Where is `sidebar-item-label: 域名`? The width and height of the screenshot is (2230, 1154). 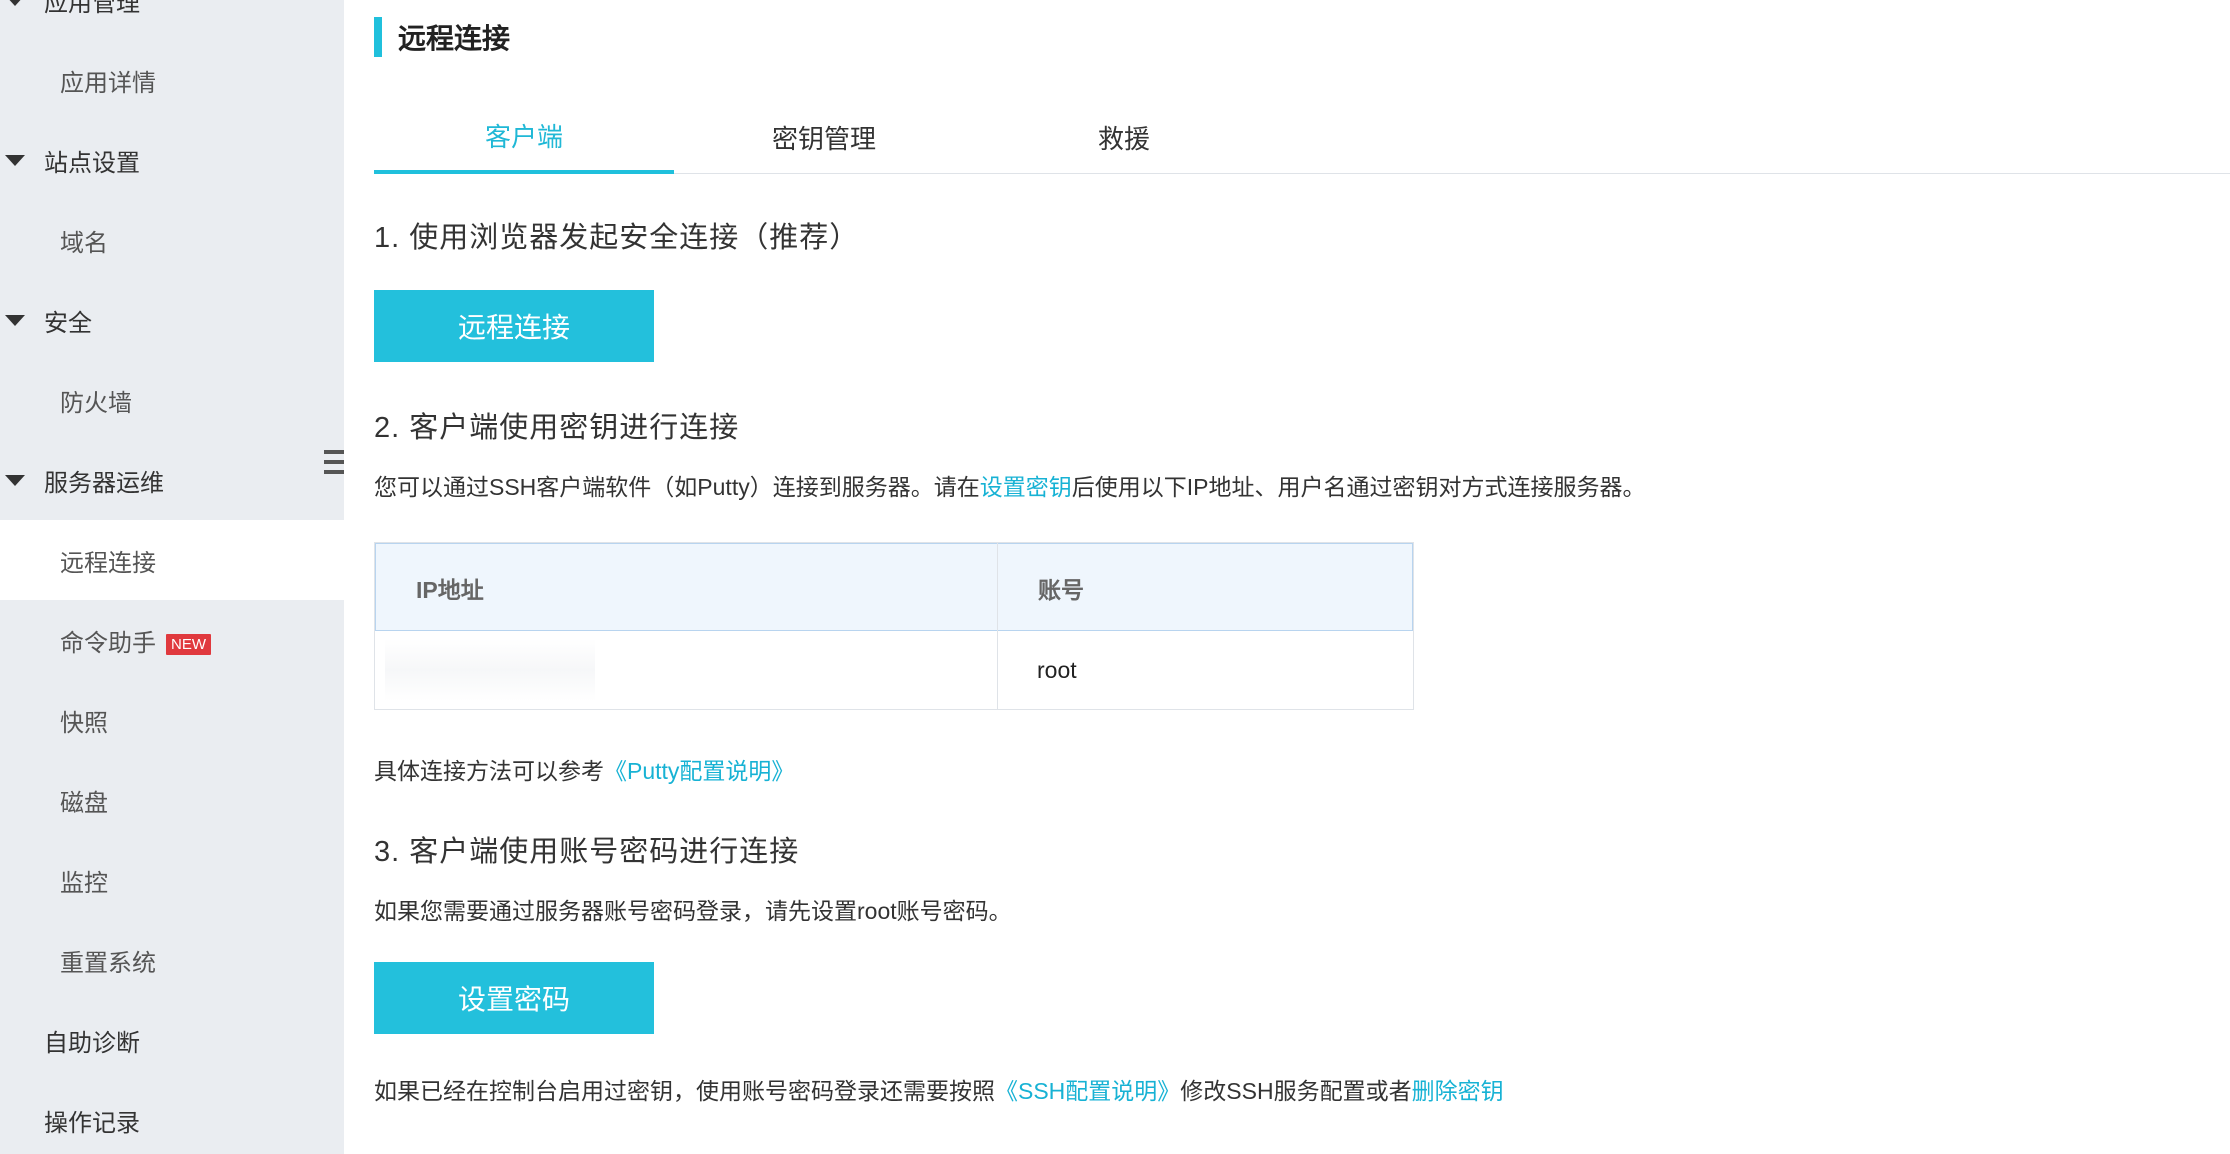 sidebar-item-label: 域名 is located at coordinates (84, 243).